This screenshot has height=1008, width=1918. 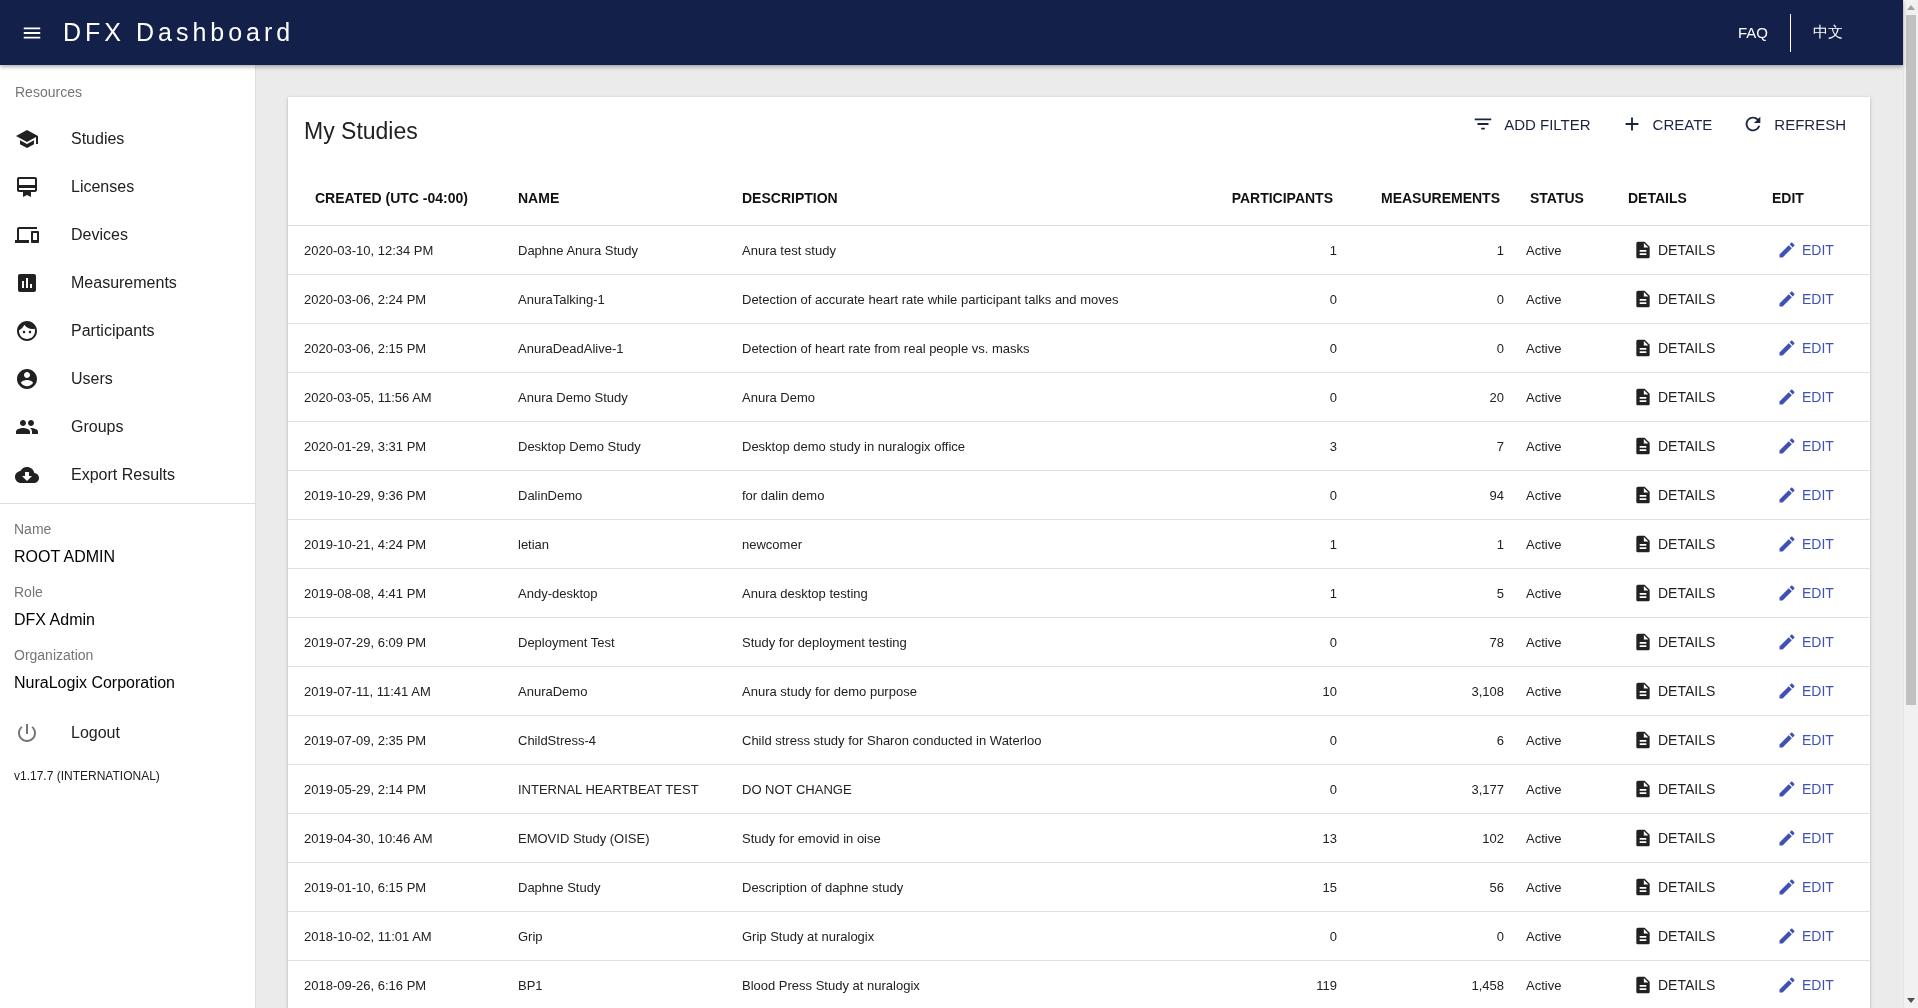 I want to click on info-label: Name, so click(x=33, y=528).